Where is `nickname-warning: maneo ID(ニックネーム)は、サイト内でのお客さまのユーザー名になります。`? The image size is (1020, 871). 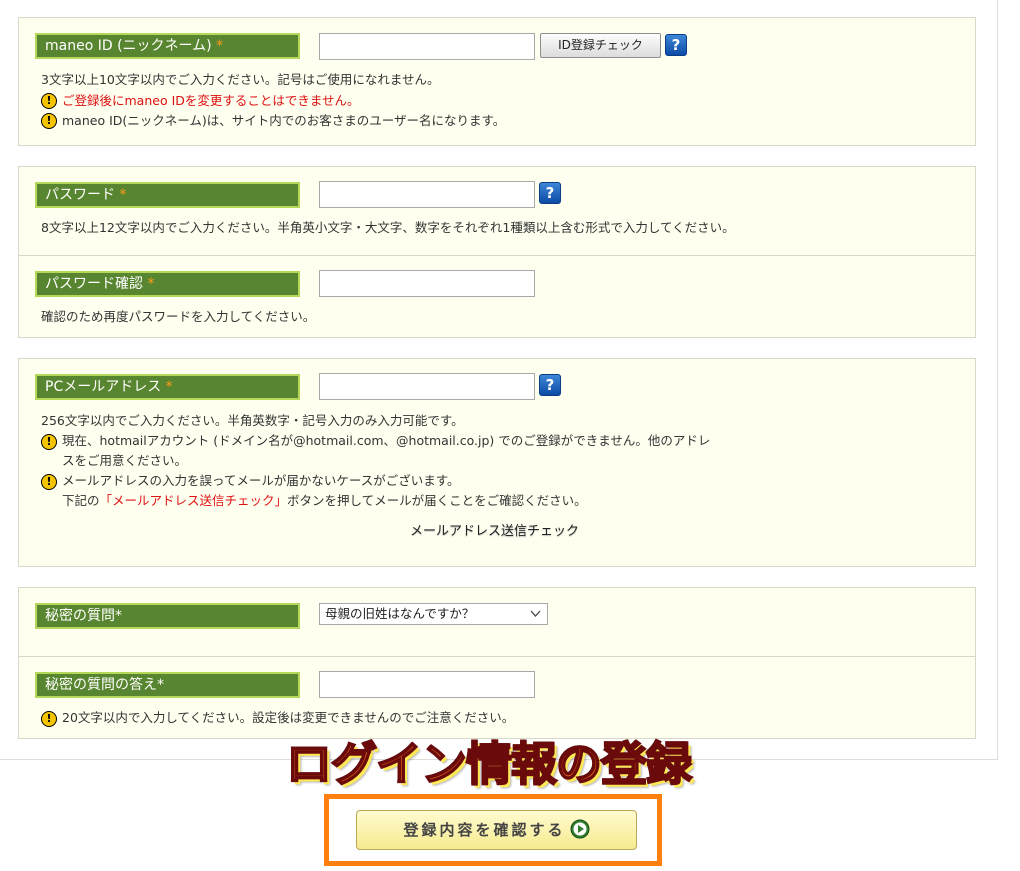
nickname-warning: maneo ID(ニックネーム)は、サイト内でのお客さまのユーザー名になります。 is located at coordinates (284, 120).